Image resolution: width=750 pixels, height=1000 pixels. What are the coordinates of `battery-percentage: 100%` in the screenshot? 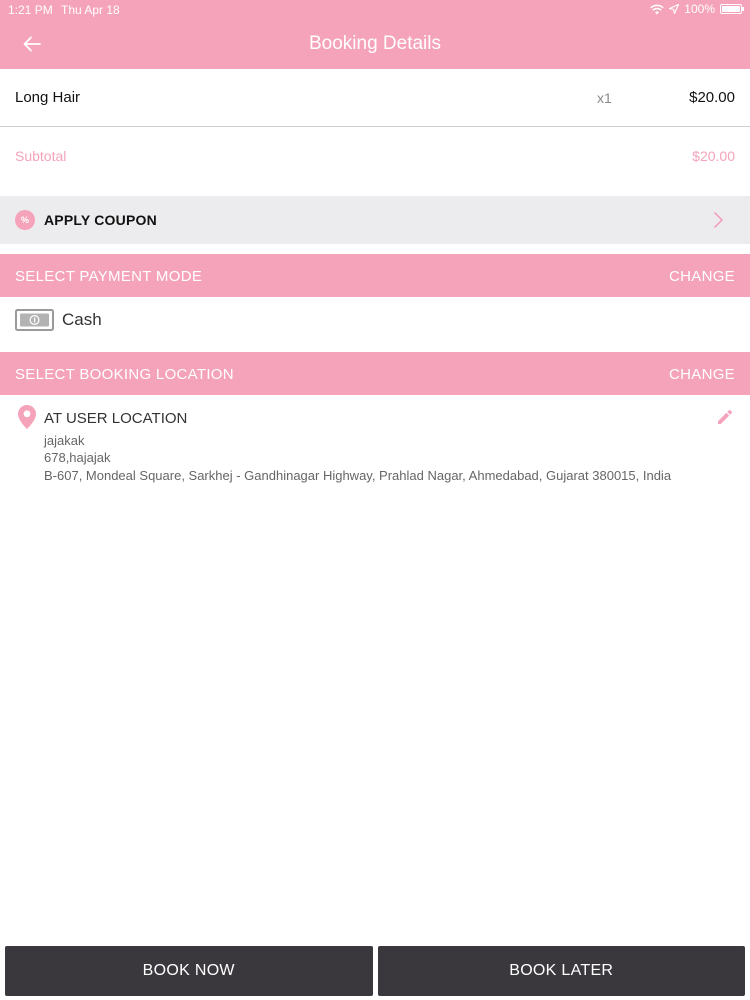 It's located at (699, 9).